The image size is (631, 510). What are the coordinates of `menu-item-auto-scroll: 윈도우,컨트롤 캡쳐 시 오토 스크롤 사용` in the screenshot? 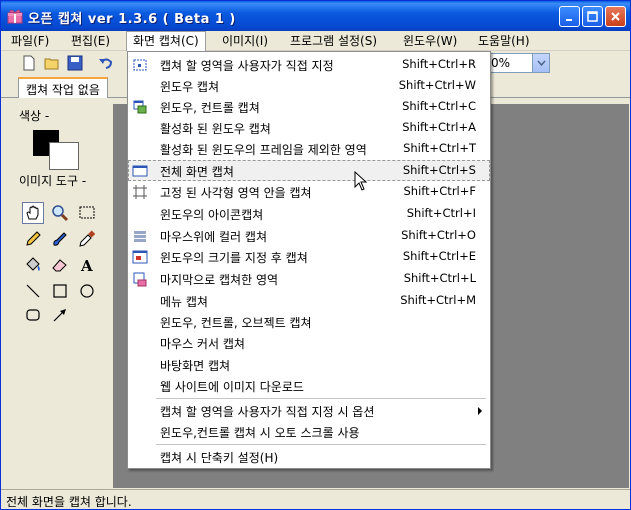 It's located at (309, 431).